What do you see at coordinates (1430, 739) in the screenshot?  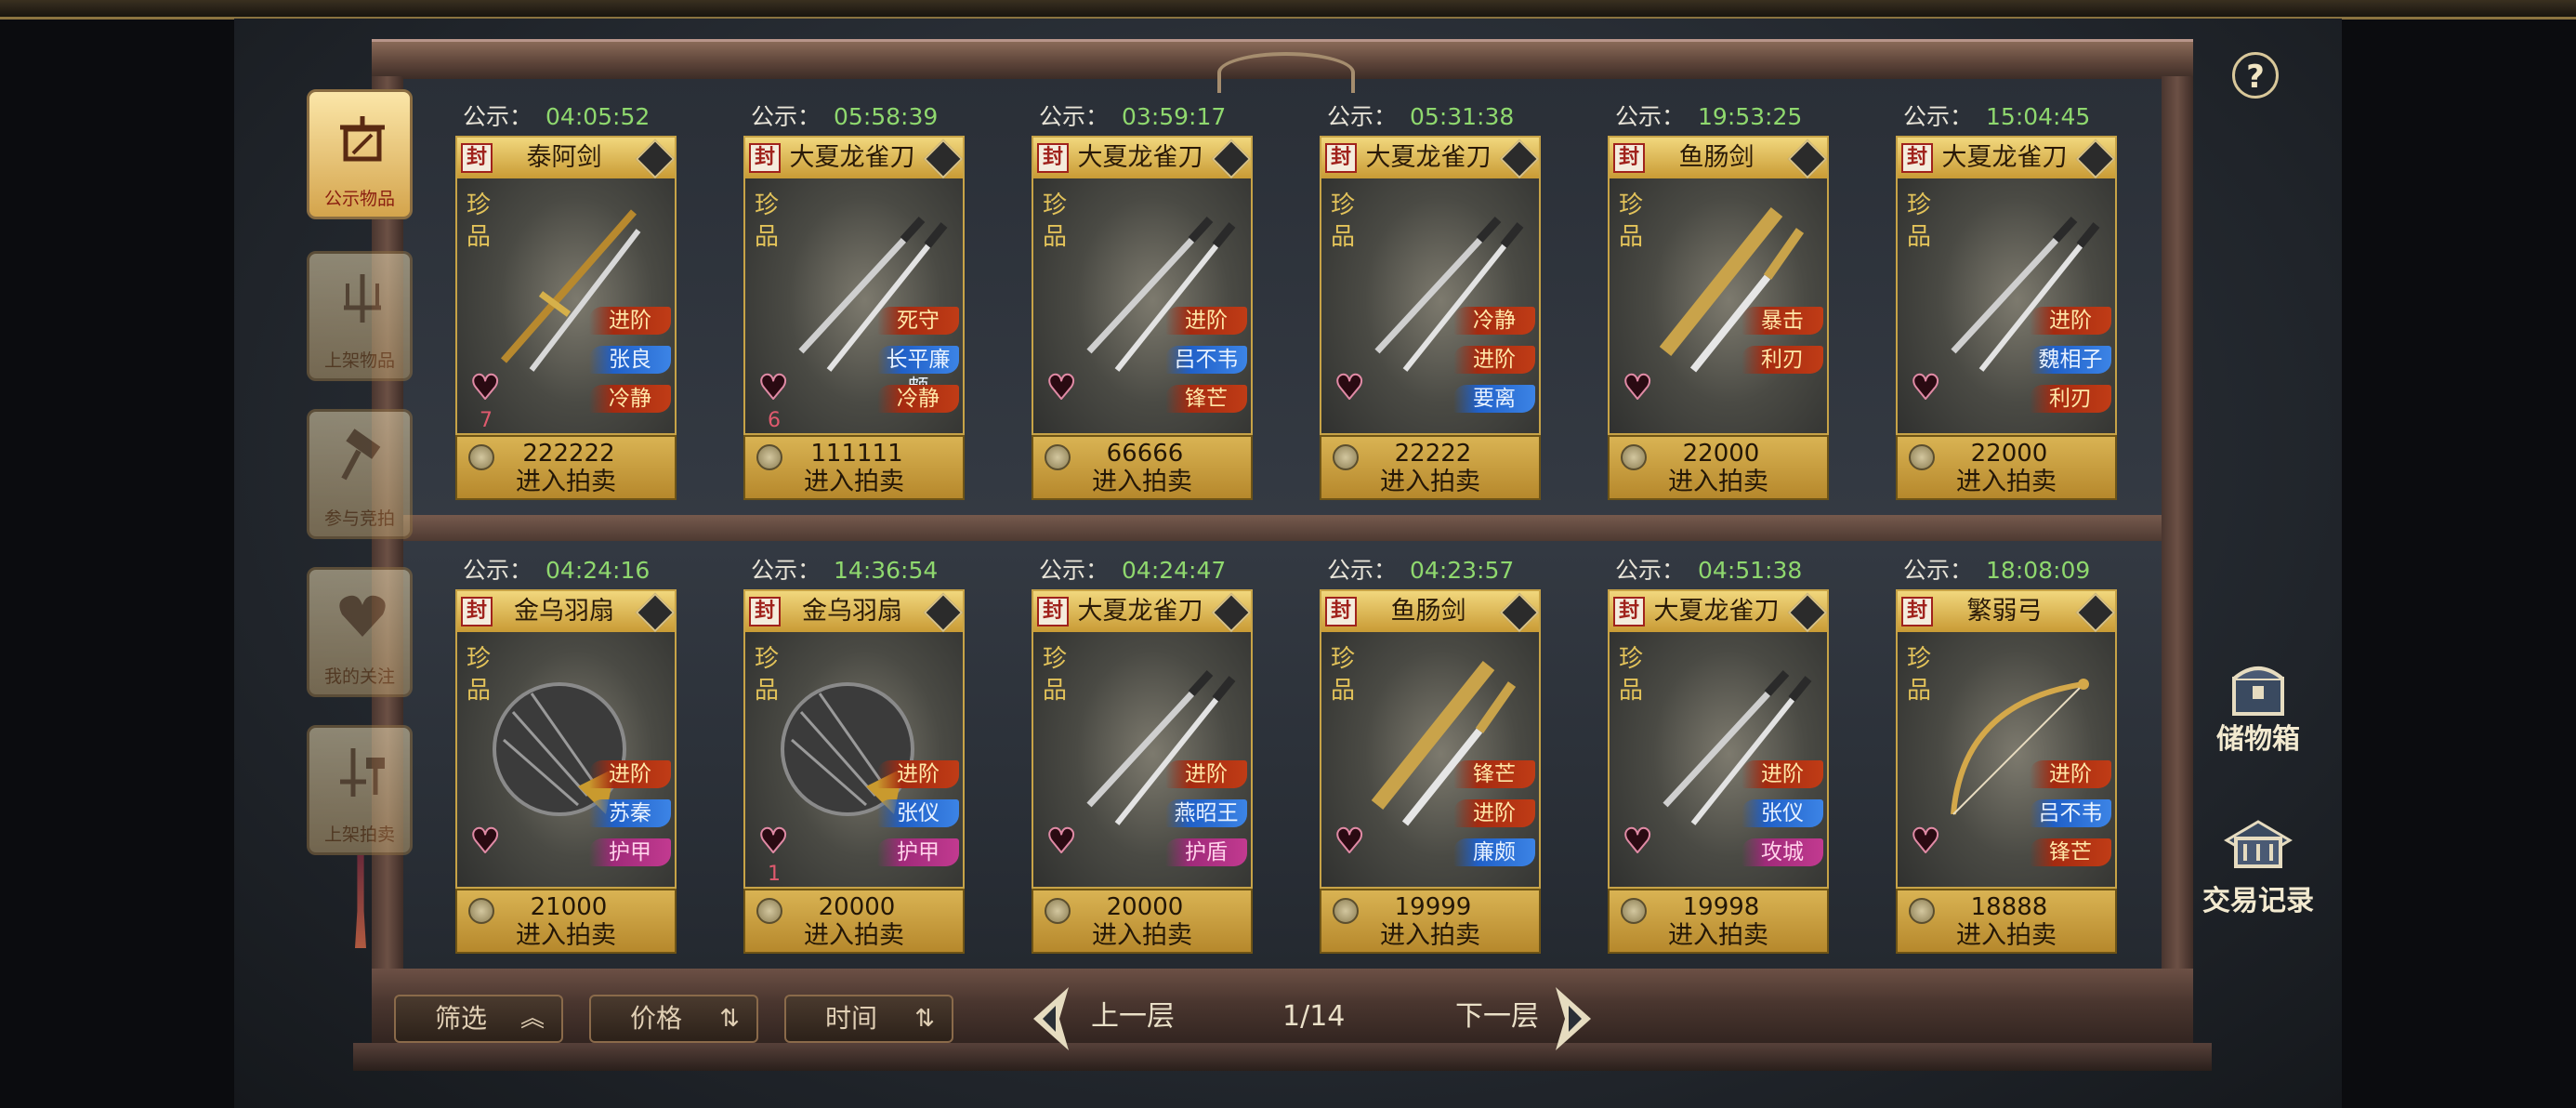 I see `item-tile: 封 鱼肠剑 珍品 锋芒 进阶 廉颇 ♥` at bounding box center [1430, 739].